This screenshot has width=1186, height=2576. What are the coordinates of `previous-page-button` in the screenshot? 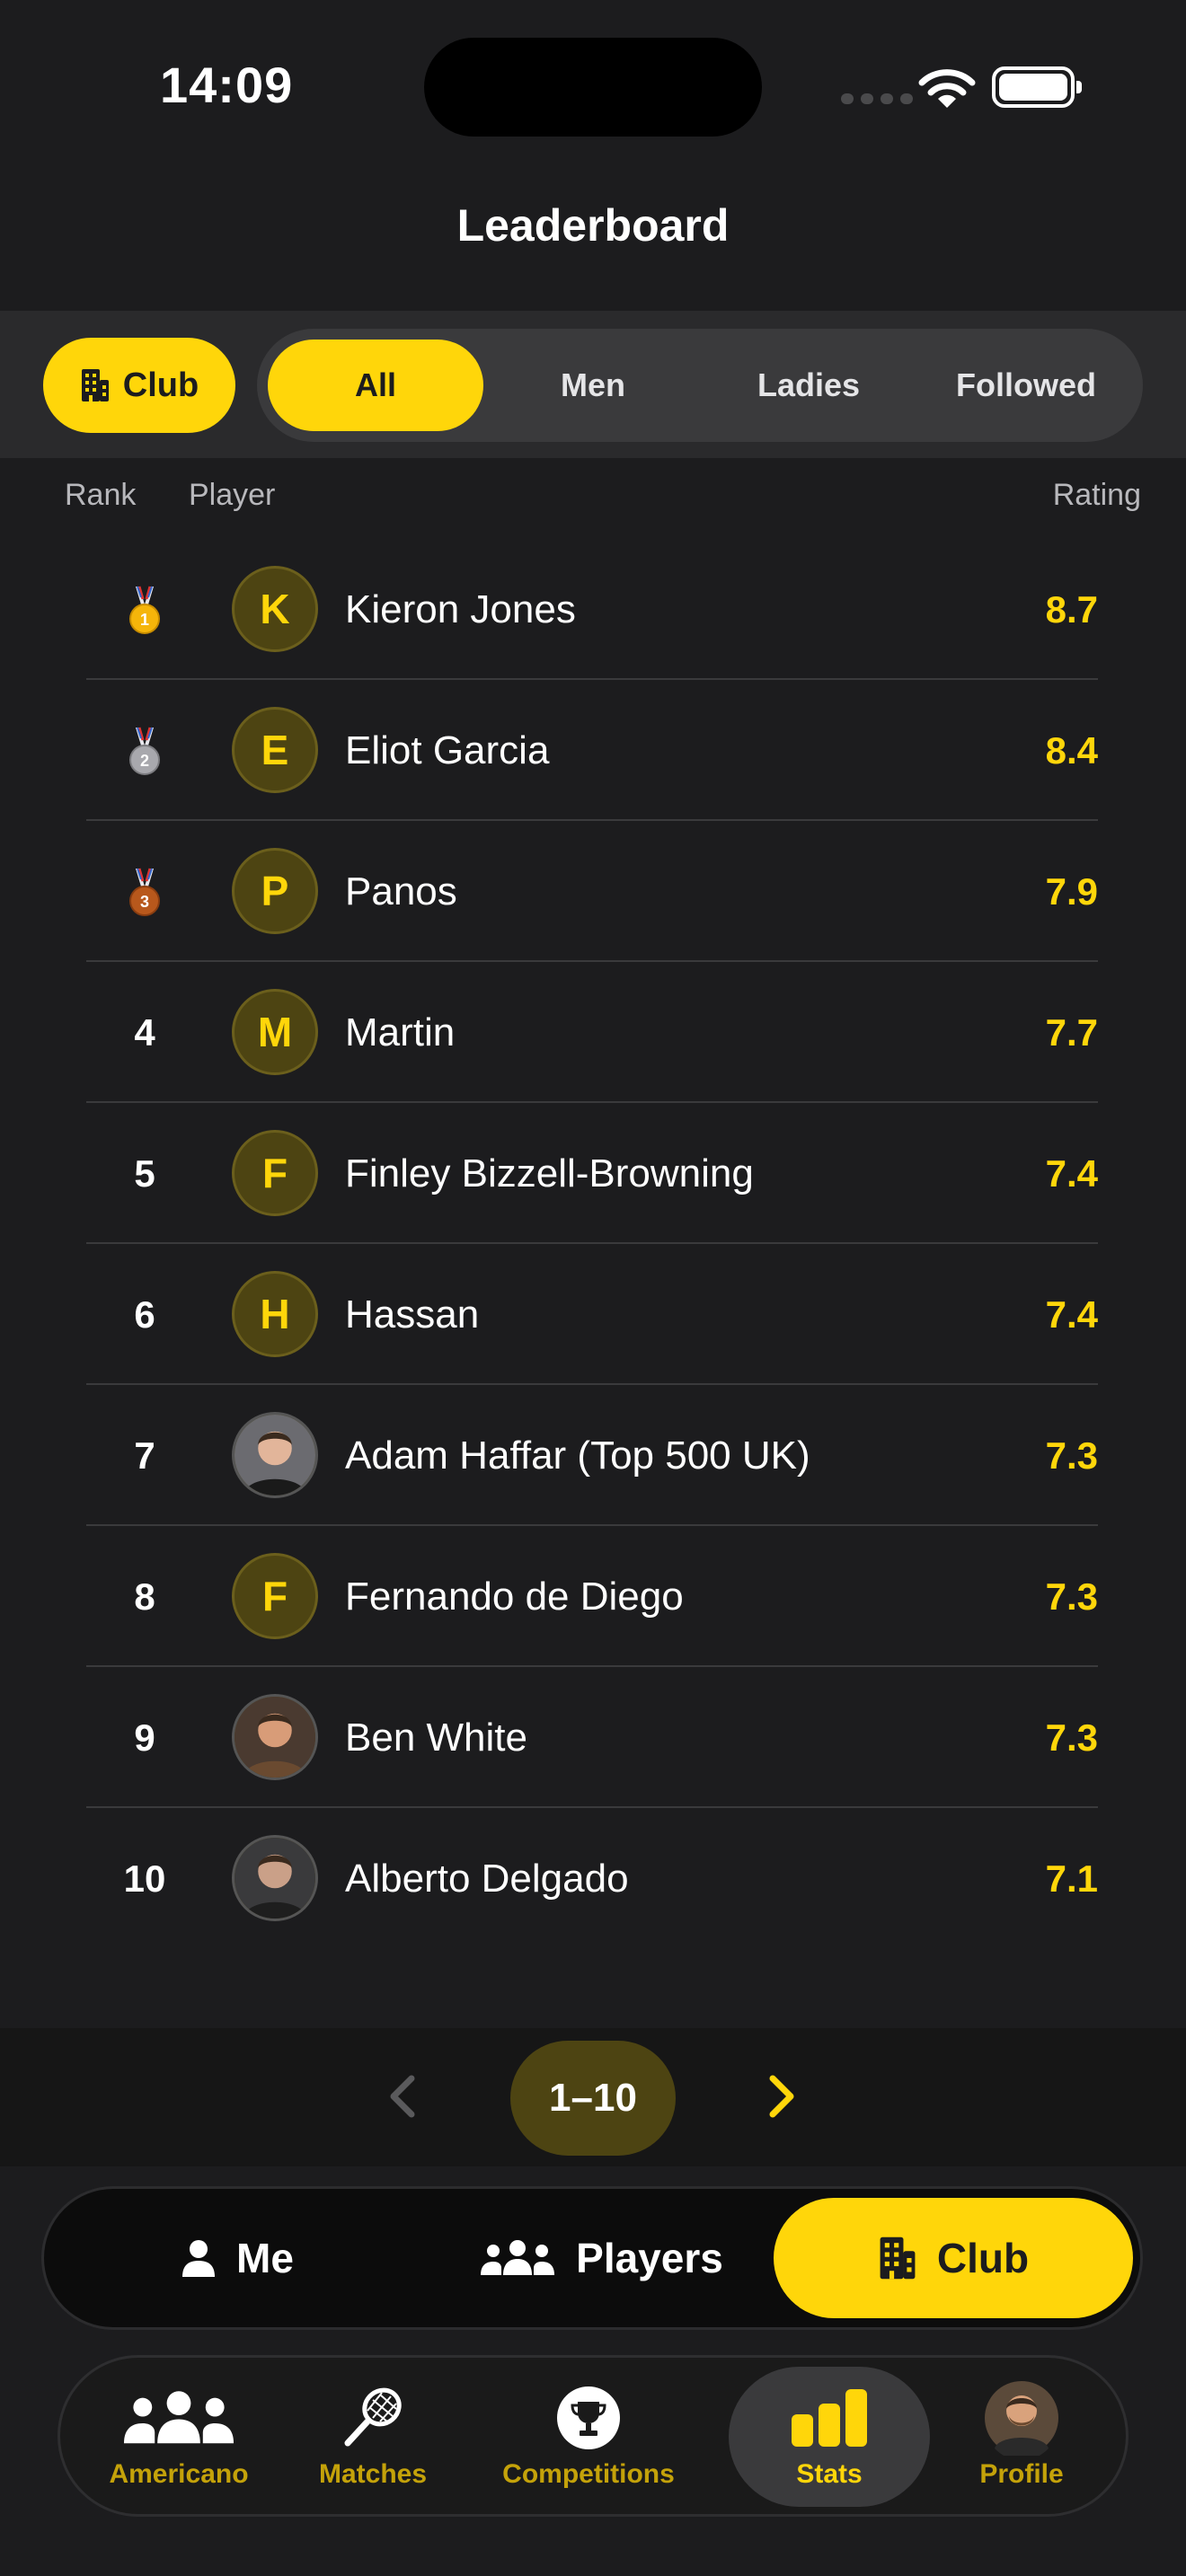 It's located at (404, 2096).